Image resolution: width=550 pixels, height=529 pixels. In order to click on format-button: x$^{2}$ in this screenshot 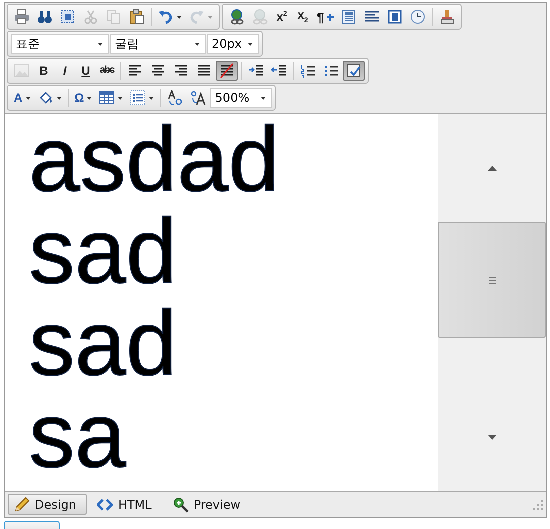, I will do `click(282, 17)`.